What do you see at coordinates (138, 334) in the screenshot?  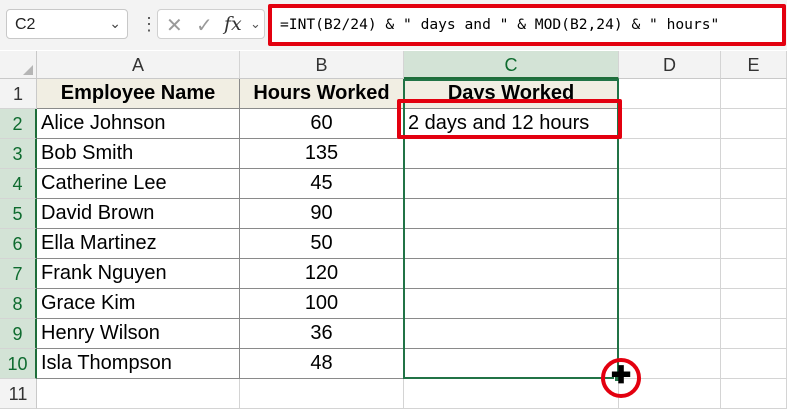 I see `cell-a9: Henry Wilson` at bounding box center [138, 334].